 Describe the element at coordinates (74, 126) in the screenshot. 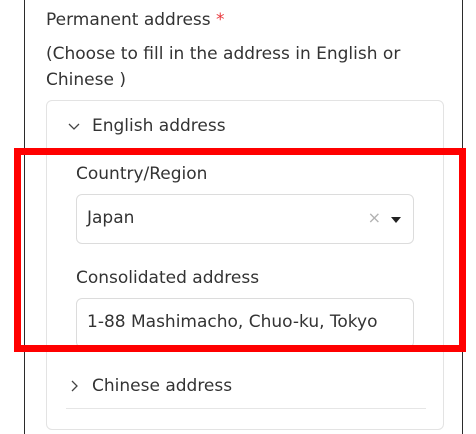

I see `chevron-down-icon` at that location.